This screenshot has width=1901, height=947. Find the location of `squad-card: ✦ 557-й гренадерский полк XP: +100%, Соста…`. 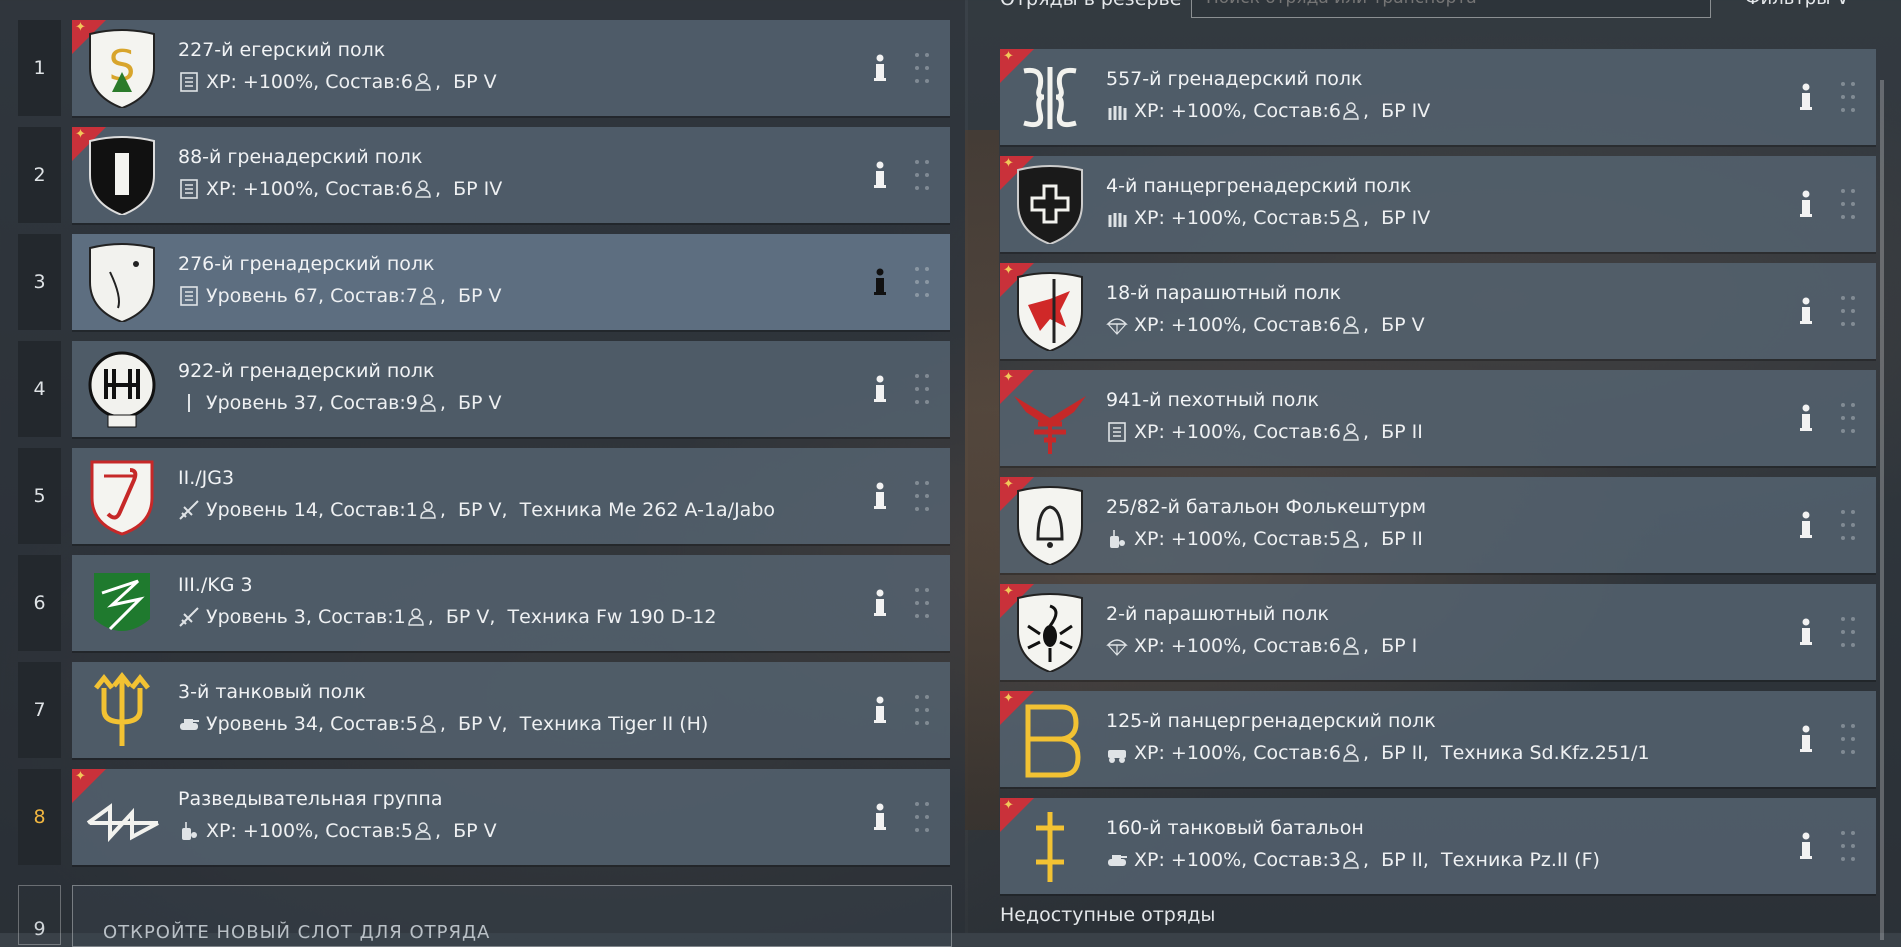

squad-card: ✦ 557-й гренадерский полк XP: +100%, Соста… is located at coordinates (1438, 97).